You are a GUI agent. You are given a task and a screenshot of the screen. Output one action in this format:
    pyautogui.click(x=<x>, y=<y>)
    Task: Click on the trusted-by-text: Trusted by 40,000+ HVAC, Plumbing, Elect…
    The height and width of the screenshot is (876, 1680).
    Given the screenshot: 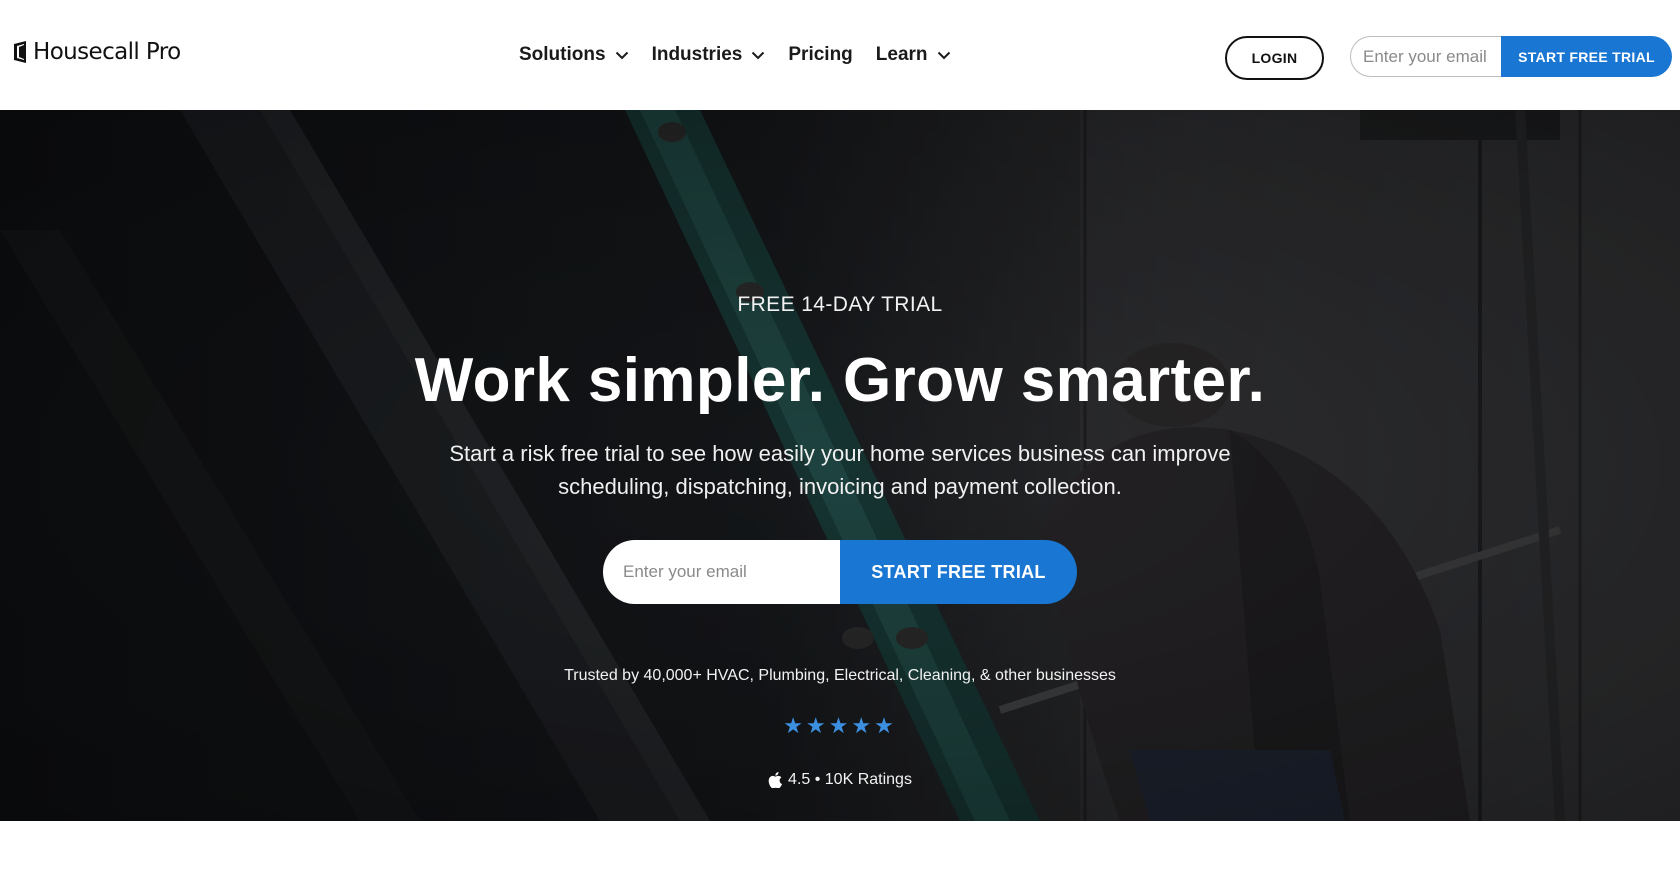 What is the action you would take?
    pyautogui.click(x=840, y=675)
    